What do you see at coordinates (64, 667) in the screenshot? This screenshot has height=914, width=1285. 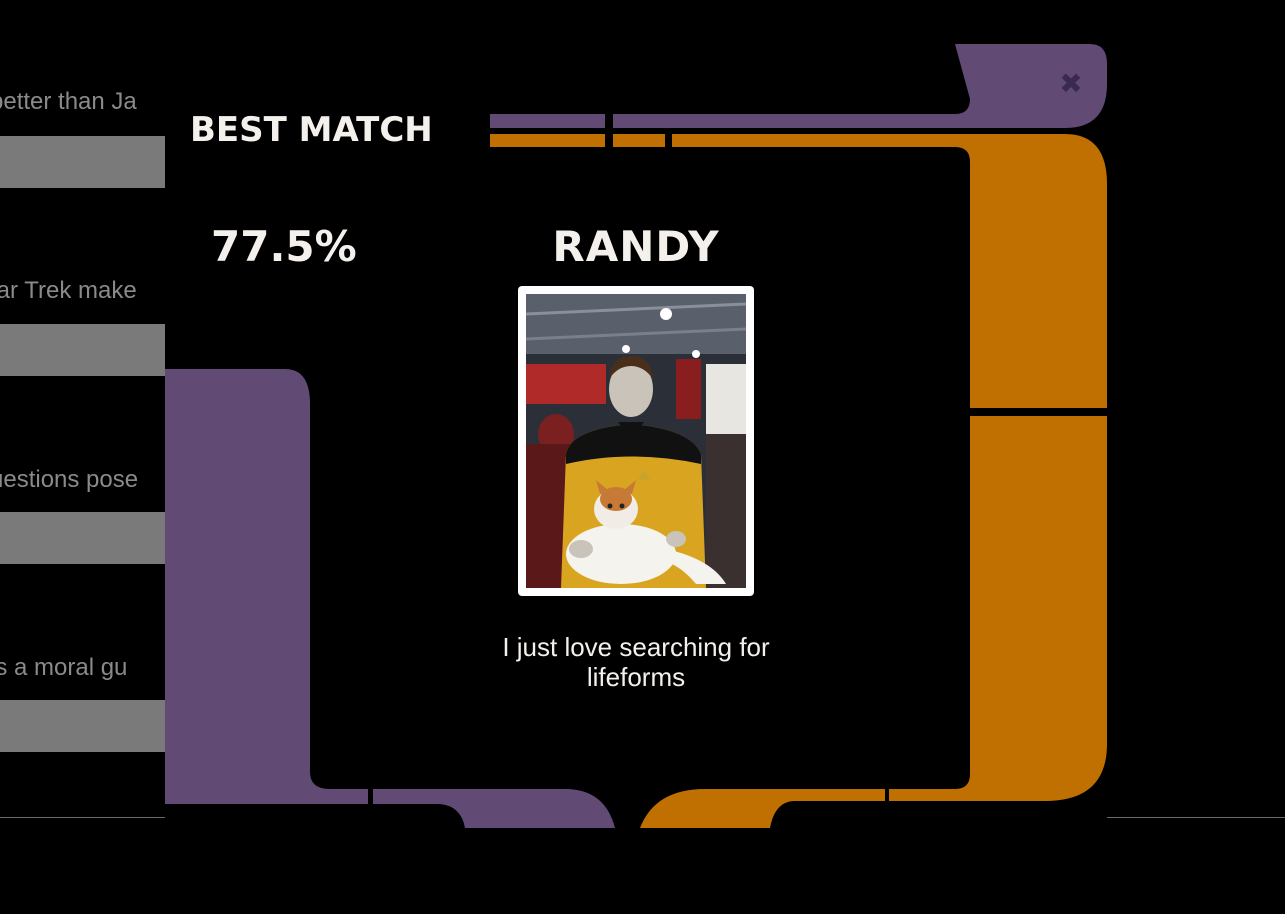 I see `question-text: is a moral gu` at bounding box center [64, 667].